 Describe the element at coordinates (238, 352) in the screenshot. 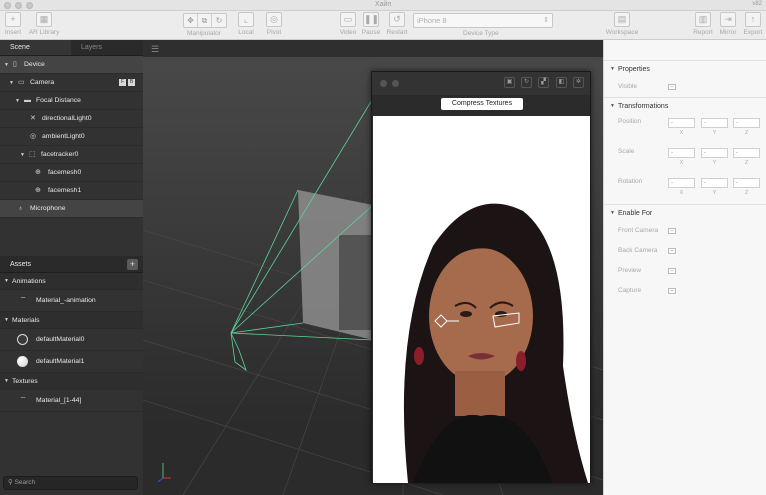

I see `camera-gizmo` at that location.